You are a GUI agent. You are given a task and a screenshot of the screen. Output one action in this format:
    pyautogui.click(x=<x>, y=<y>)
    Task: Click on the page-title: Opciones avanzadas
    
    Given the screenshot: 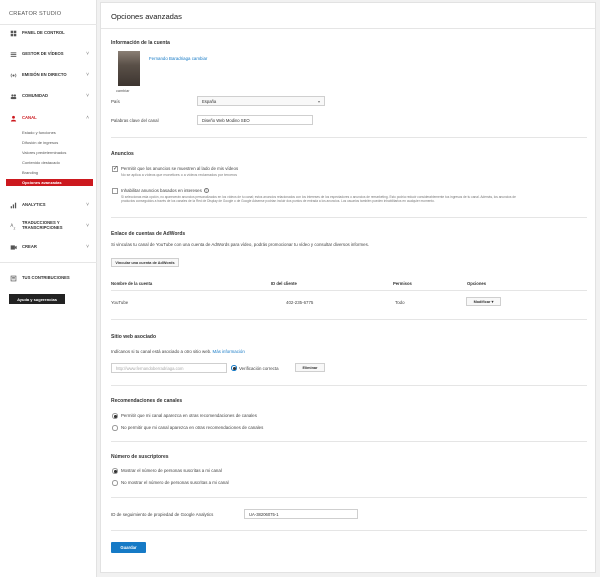 What is the action you would take?
    pyautogui.click(x=146, y=16)
    